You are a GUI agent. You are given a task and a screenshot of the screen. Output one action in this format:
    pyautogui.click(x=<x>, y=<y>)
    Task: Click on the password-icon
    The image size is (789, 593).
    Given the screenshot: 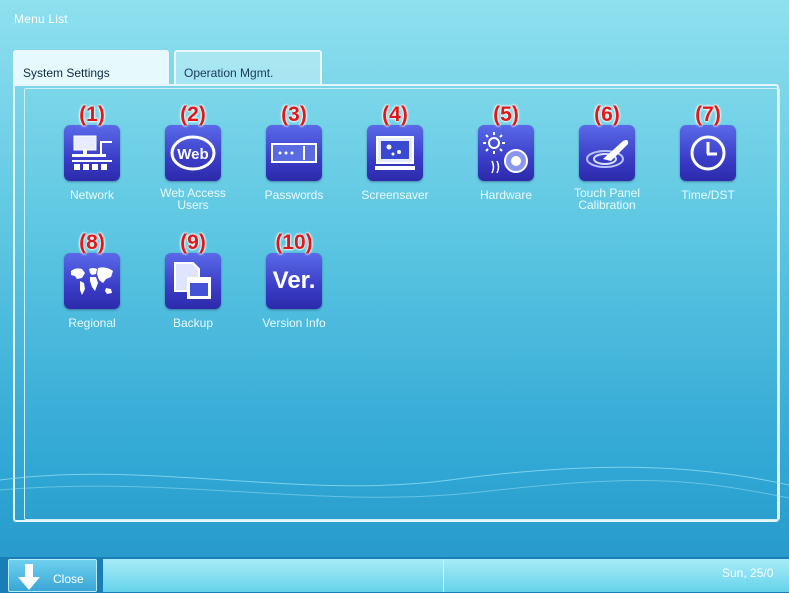 What is the action you would take?
    pyautogui.click(x=294, y=153)
    